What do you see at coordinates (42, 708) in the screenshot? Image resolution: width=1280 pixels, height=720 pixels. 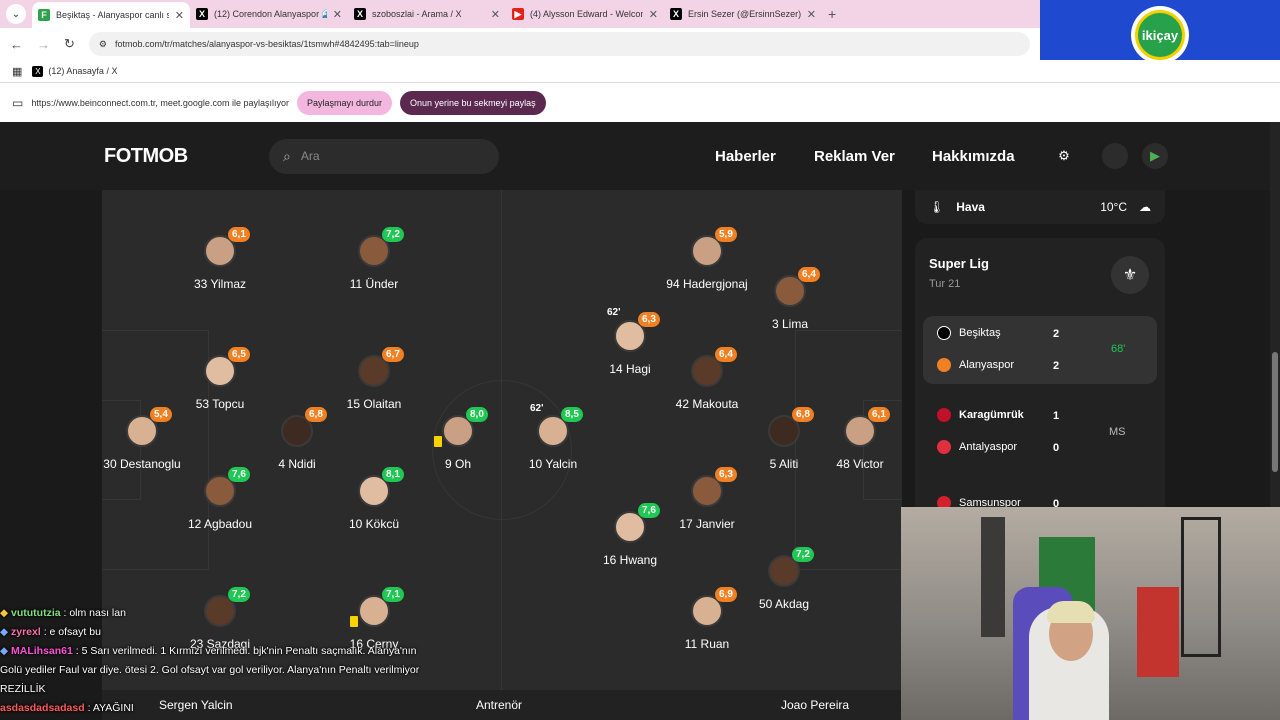 I see `chat-user: asdasdadsadasd` at bounding box center [42, 708].